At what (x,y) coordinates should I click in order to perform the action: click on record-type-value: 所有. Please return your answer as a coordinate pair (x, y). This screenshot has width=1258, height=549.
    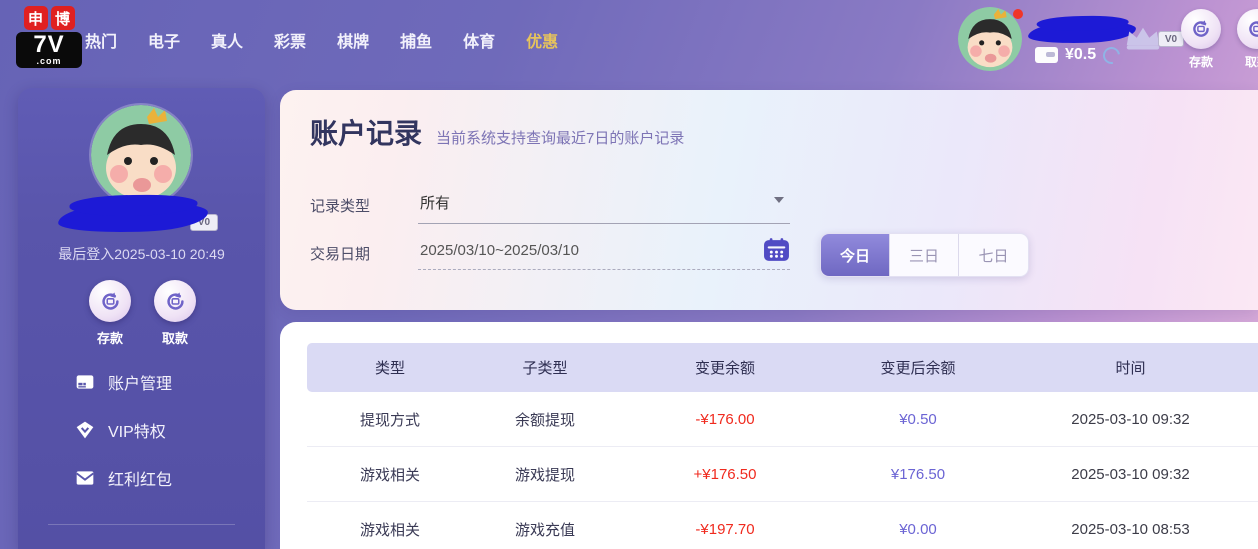
    Looking at the image, I should click on (435, 203).